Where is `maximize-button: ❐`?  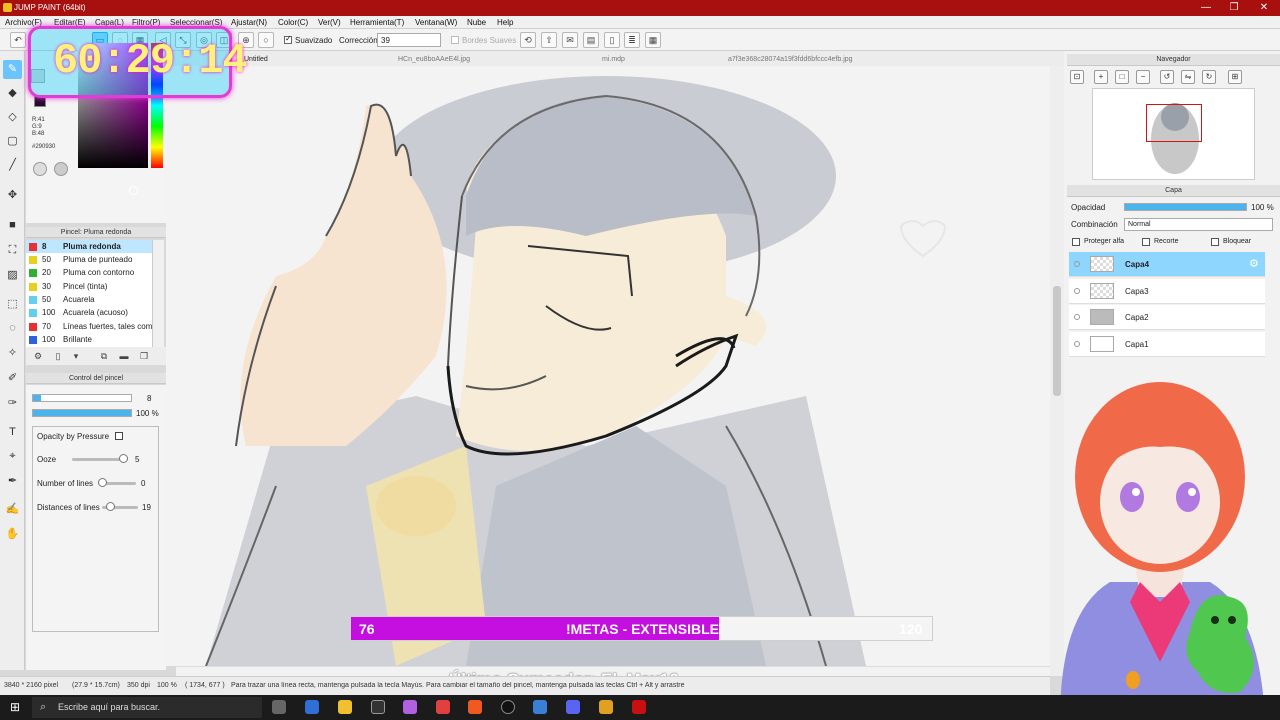 maximize-button: ❐ is located at coordinates (1234, 8).